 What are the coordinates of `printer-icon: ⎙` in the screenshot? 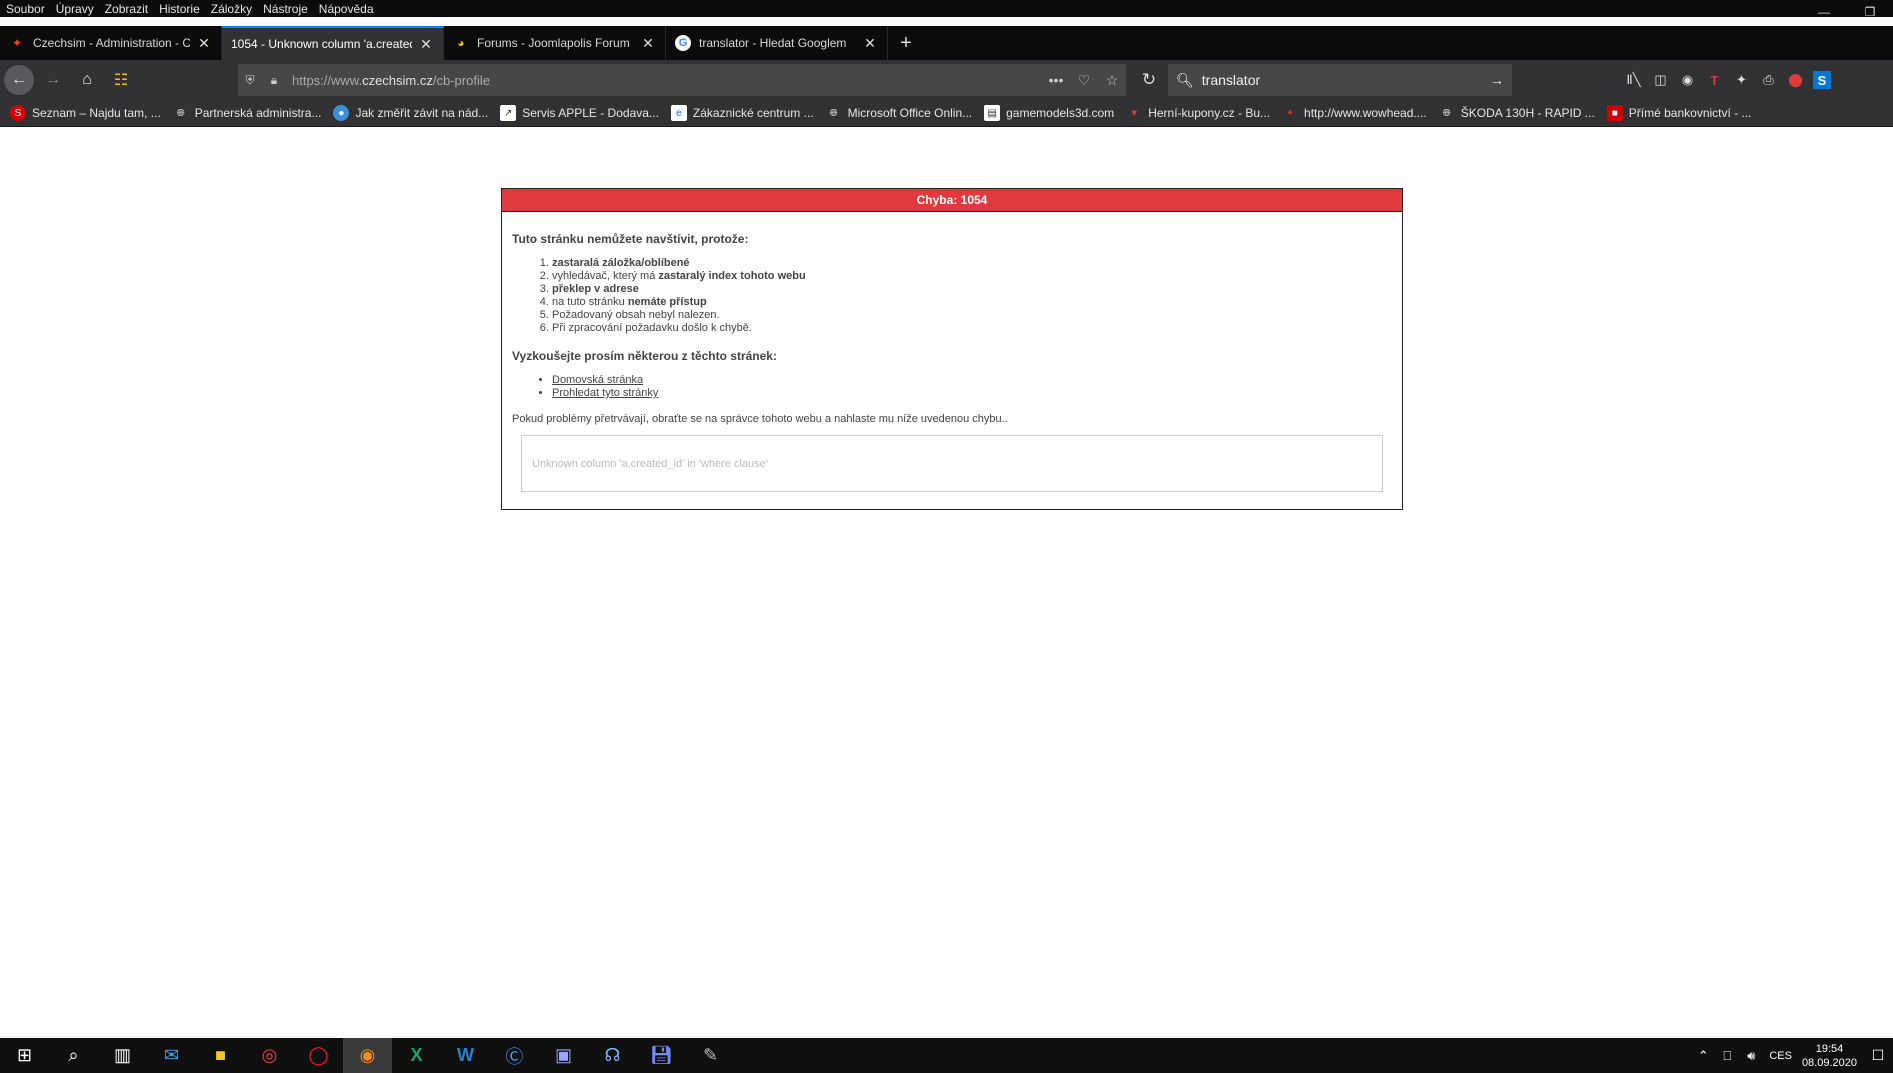 It's located at (1768, 80).